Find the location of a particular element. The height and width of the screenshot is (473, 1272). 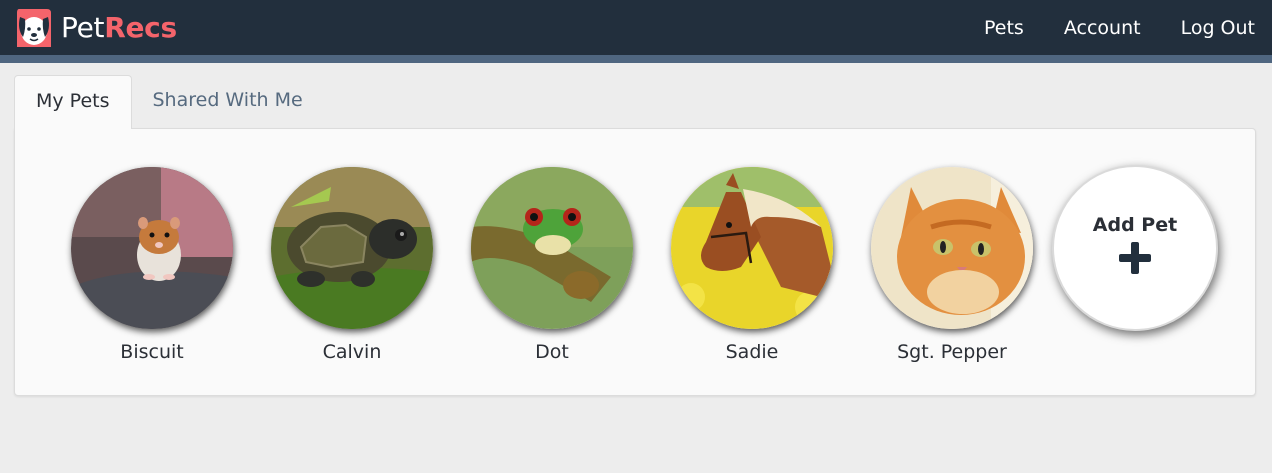

nav-links: Pets Account Log Out is located at coordinates (1099, 28).